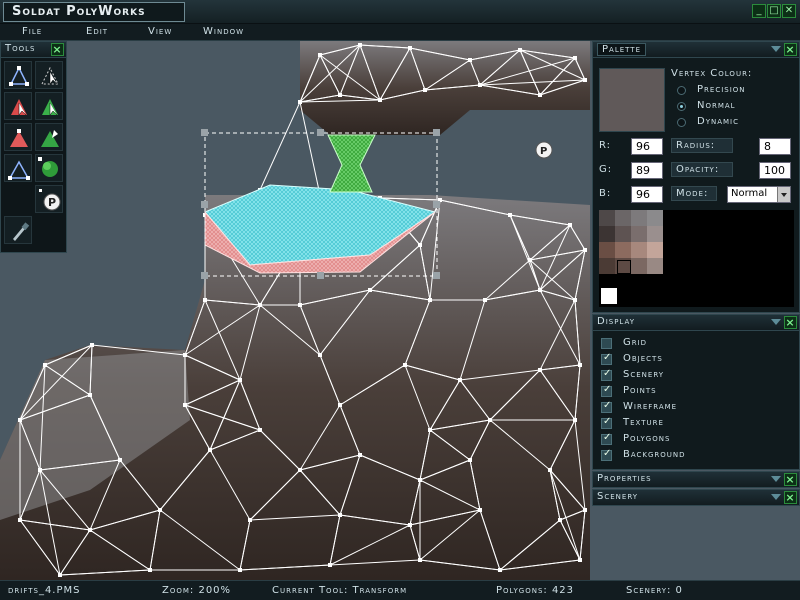 This screenshot has height=600, width=800. Describe the element at coordinates (790, 49) in the screenshot. I see `palette-close-button: ×` at that location.